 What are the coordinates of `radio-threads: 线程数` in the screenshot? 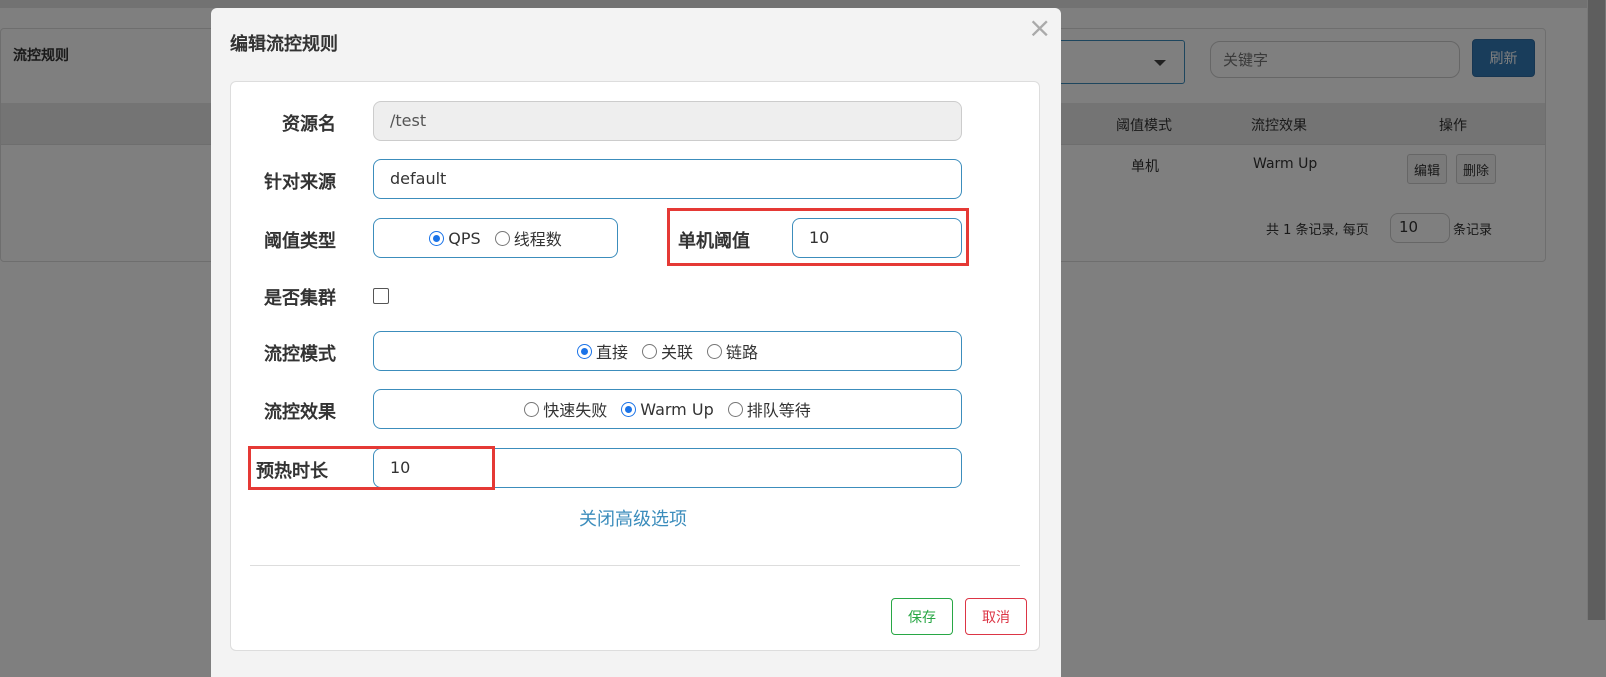 It's located at (528, 238).